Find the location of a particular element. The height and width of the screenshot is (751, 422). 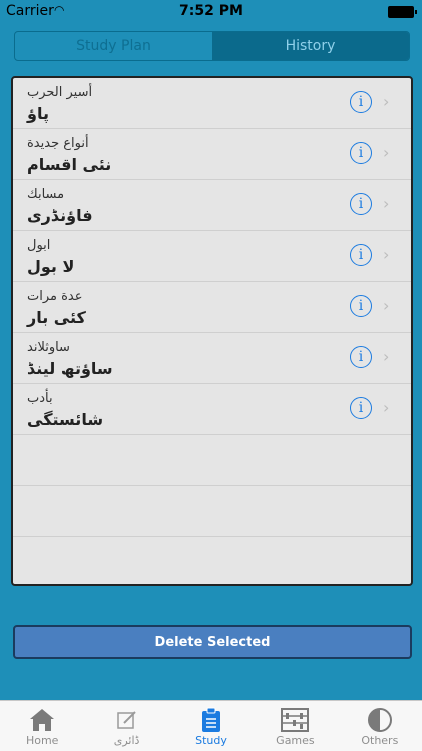

home-icon is located at coordinates (42, 720).